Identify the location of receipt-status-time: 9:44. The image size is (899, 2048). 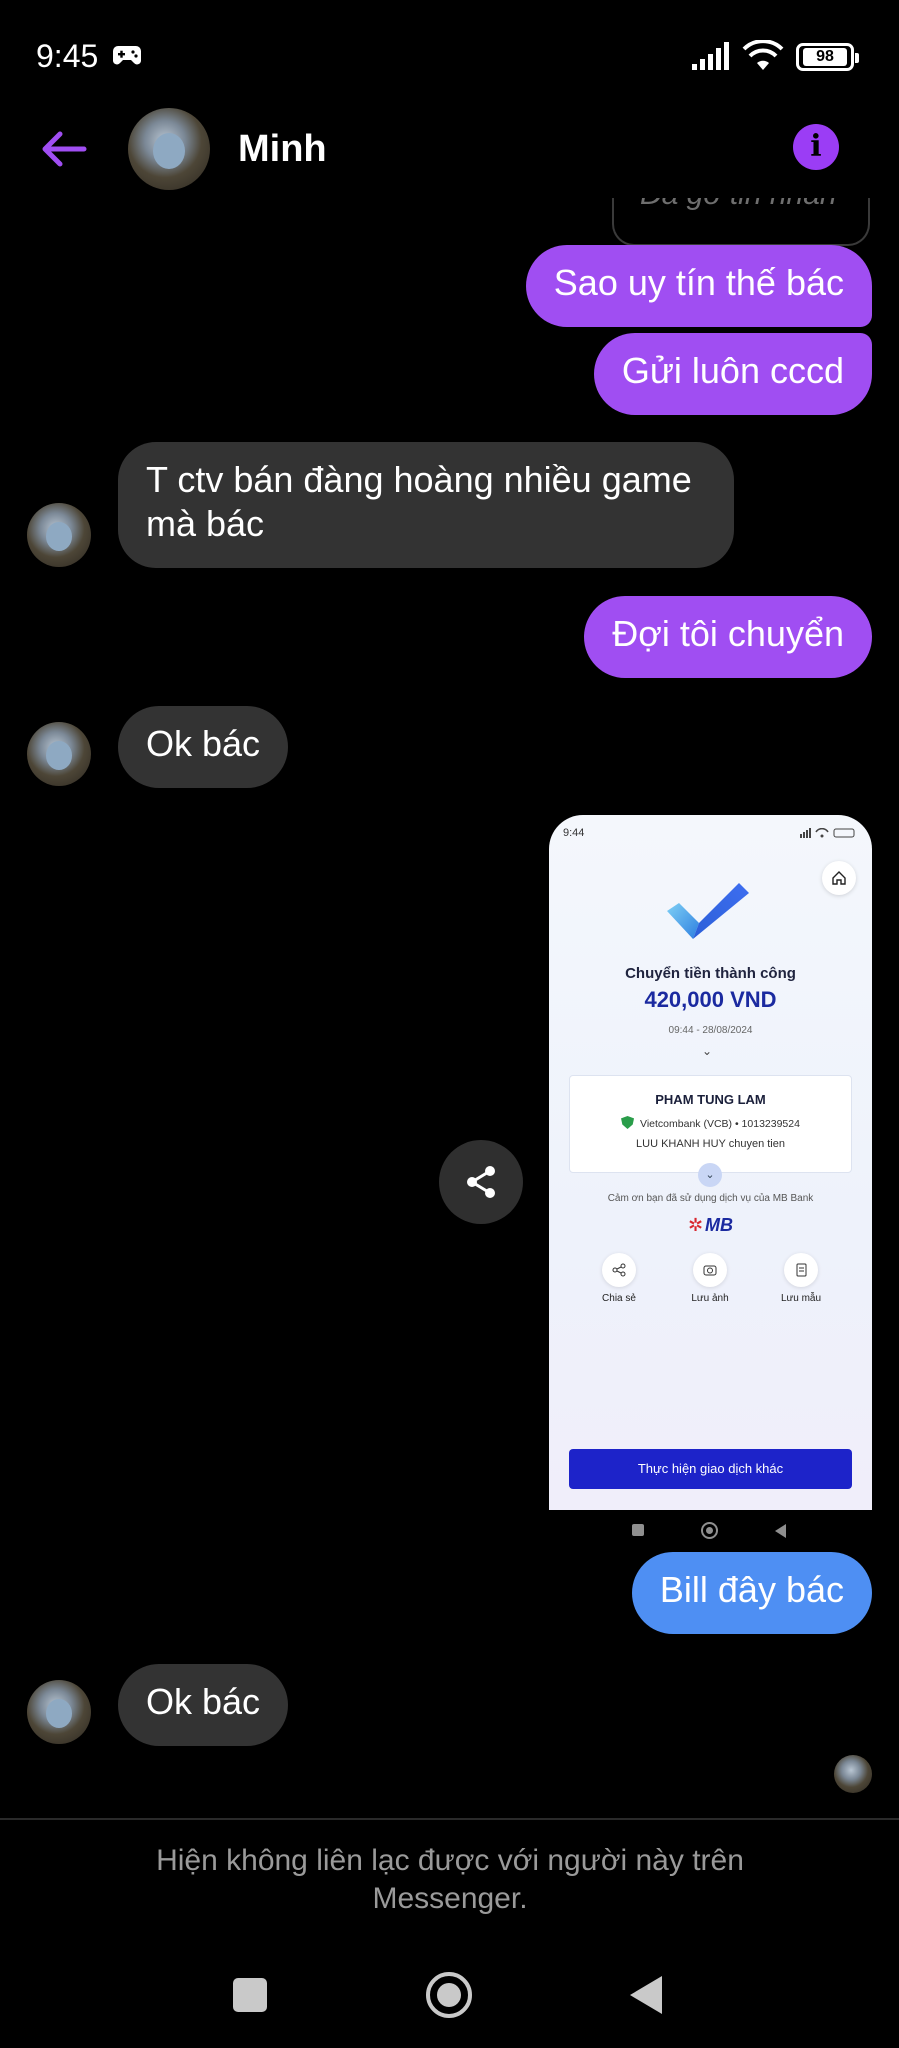
(574, 833).